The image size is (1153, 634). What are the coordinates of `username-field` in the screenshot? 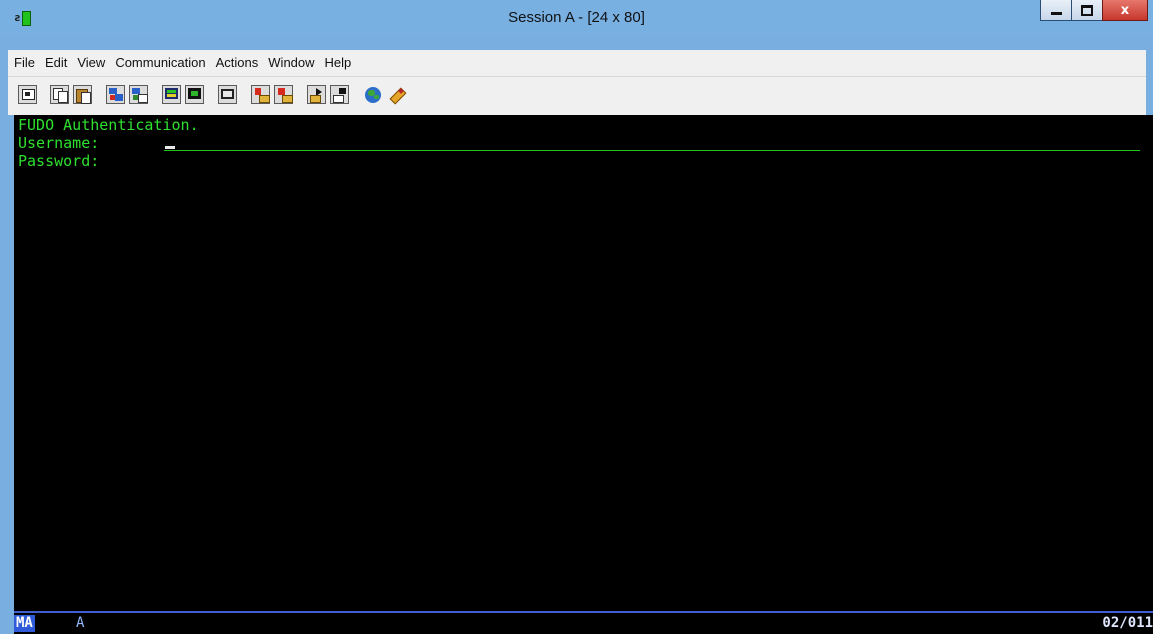 It's located at (652, 142).